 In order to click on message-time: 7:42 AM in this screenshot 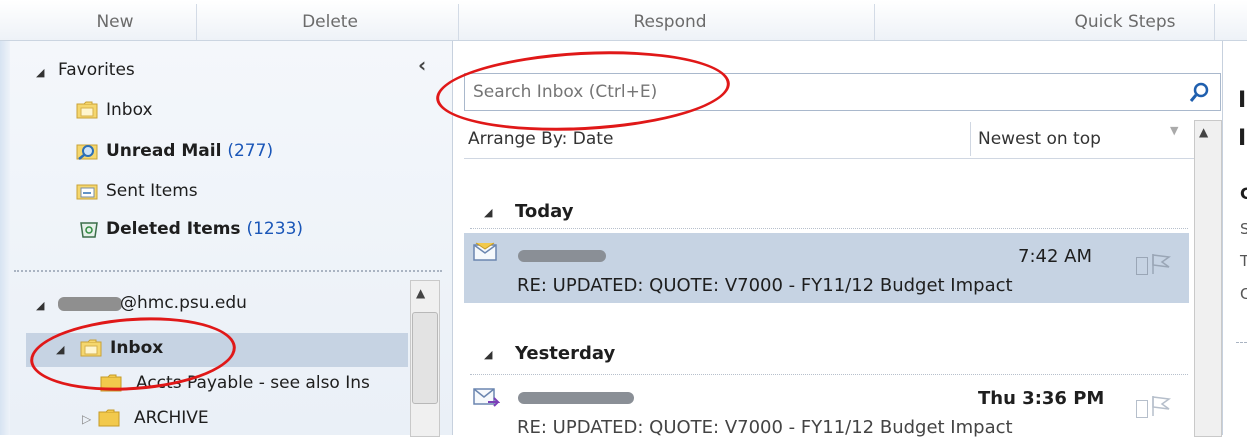, I will do `click(1055, 256)`.